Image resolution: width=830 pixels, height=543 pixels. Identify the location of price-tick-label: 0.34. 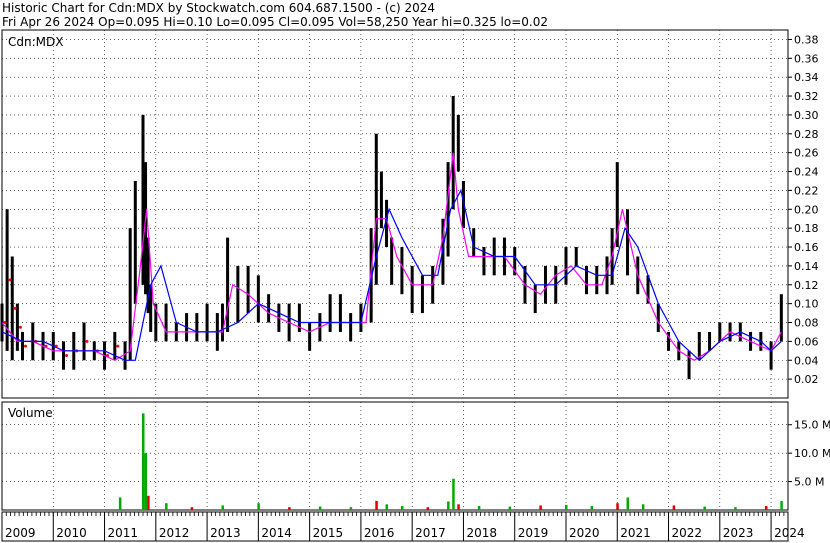
(806, 77).